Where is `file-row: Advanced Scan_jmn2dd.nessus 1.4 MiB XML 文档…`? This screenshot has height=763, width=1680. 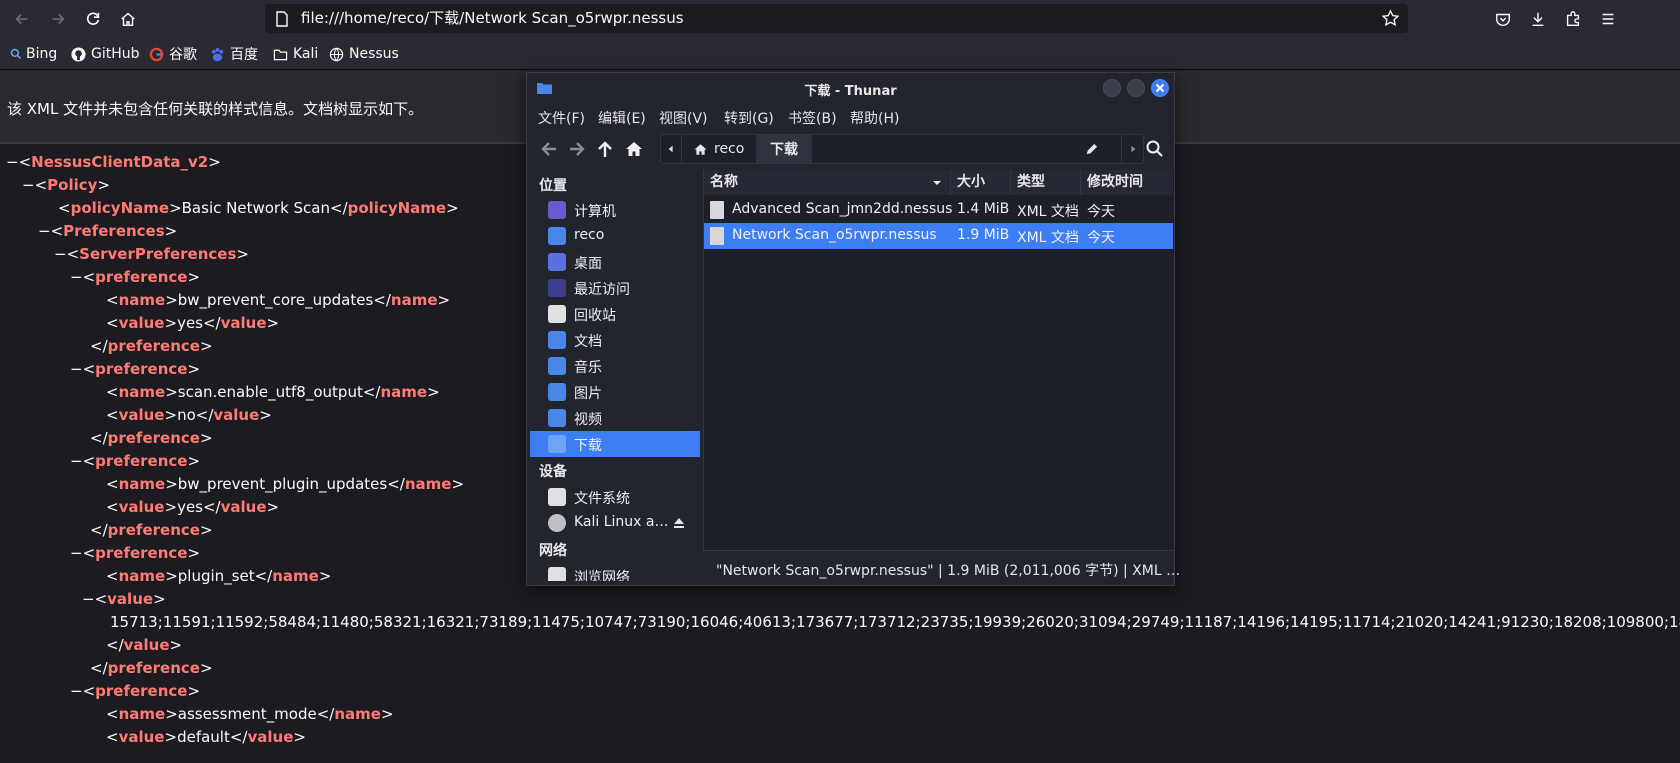 file-row: Advanced Scan_jmn2dd.nessus 1.4 MiB XML 文档… is located at coordinates (938, 210).